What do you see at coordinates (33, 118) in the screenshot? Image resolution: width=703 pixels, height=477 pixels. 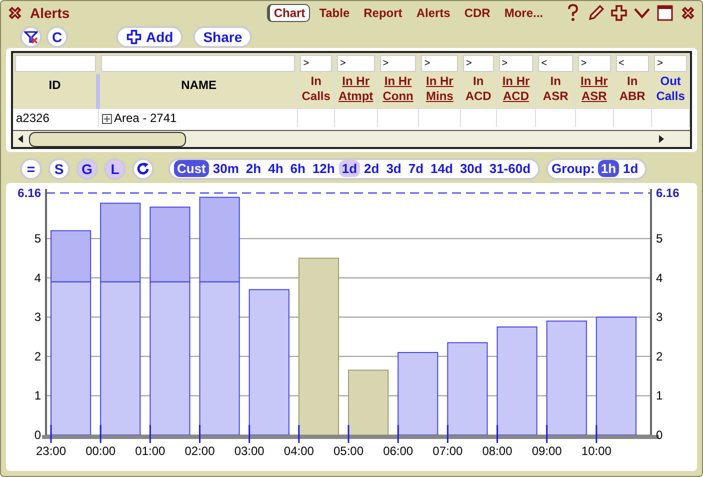 I see `table-cell: a2326` at bounding box center [33, 118].